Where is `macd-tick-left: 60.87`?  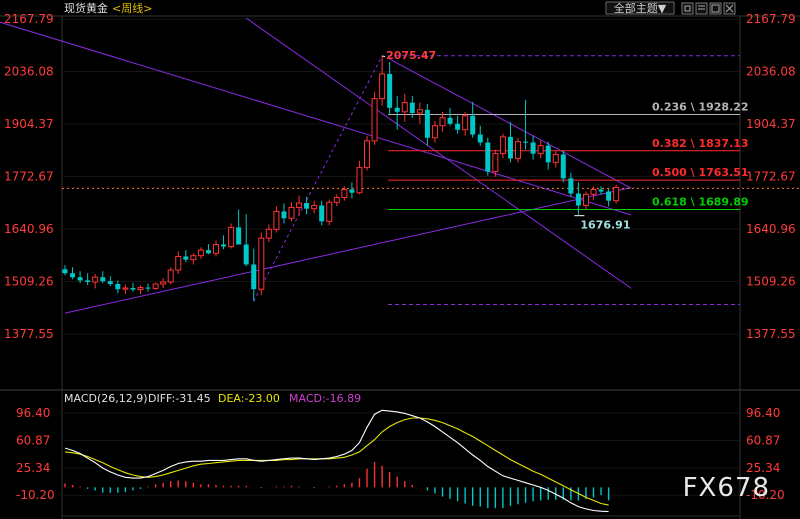
macd-tick-left: 60.87 is located at coordinates (33, 440).